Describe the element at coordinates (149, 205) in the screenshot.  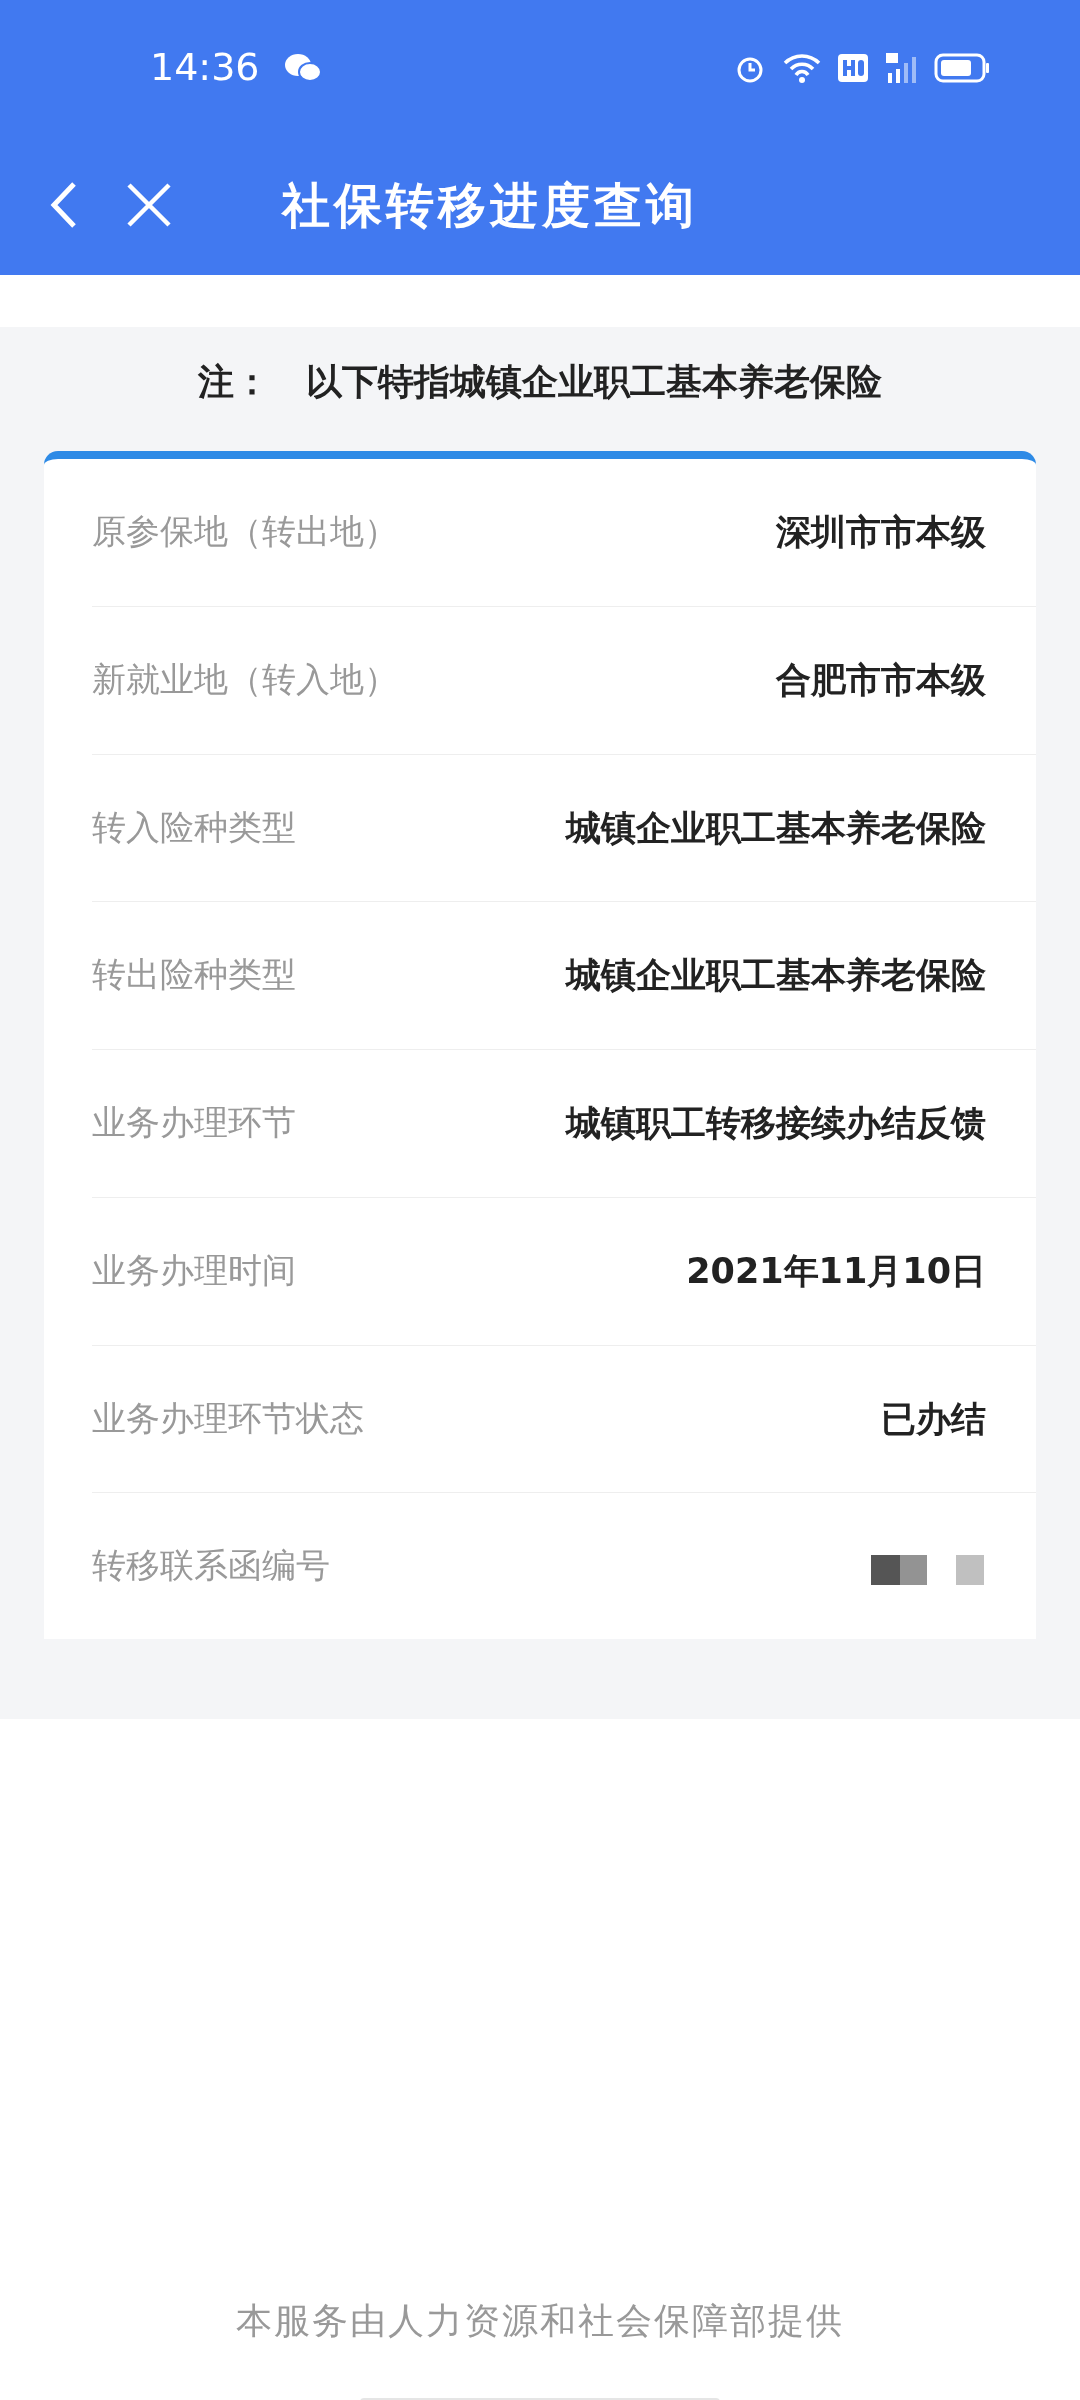
I see `close-icon` at that location.